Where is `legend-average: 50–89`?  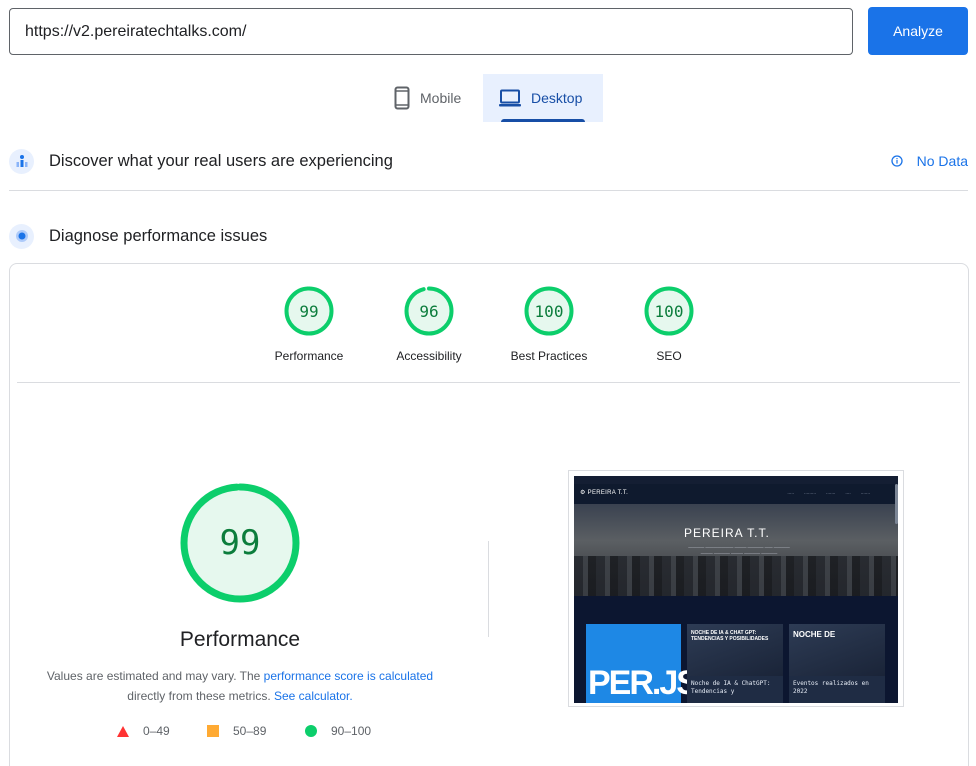
legend-average: 50–89 is located at coordinates (236, 731).